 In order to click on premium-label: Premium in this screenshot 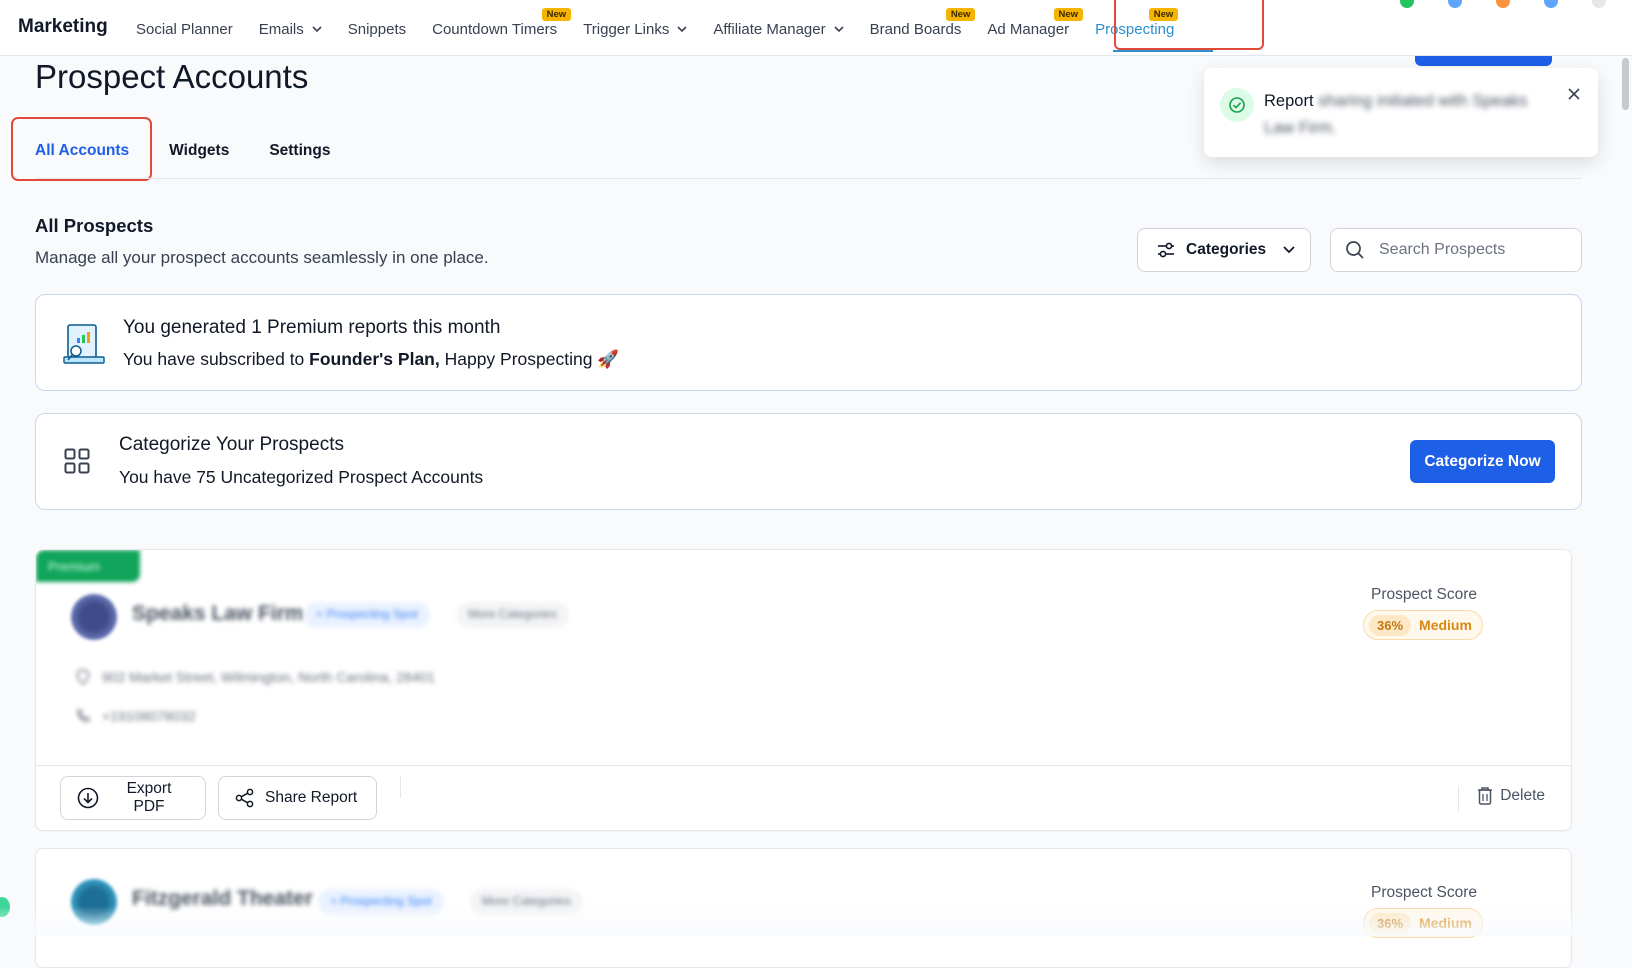, I will do `click(74, 566)`.